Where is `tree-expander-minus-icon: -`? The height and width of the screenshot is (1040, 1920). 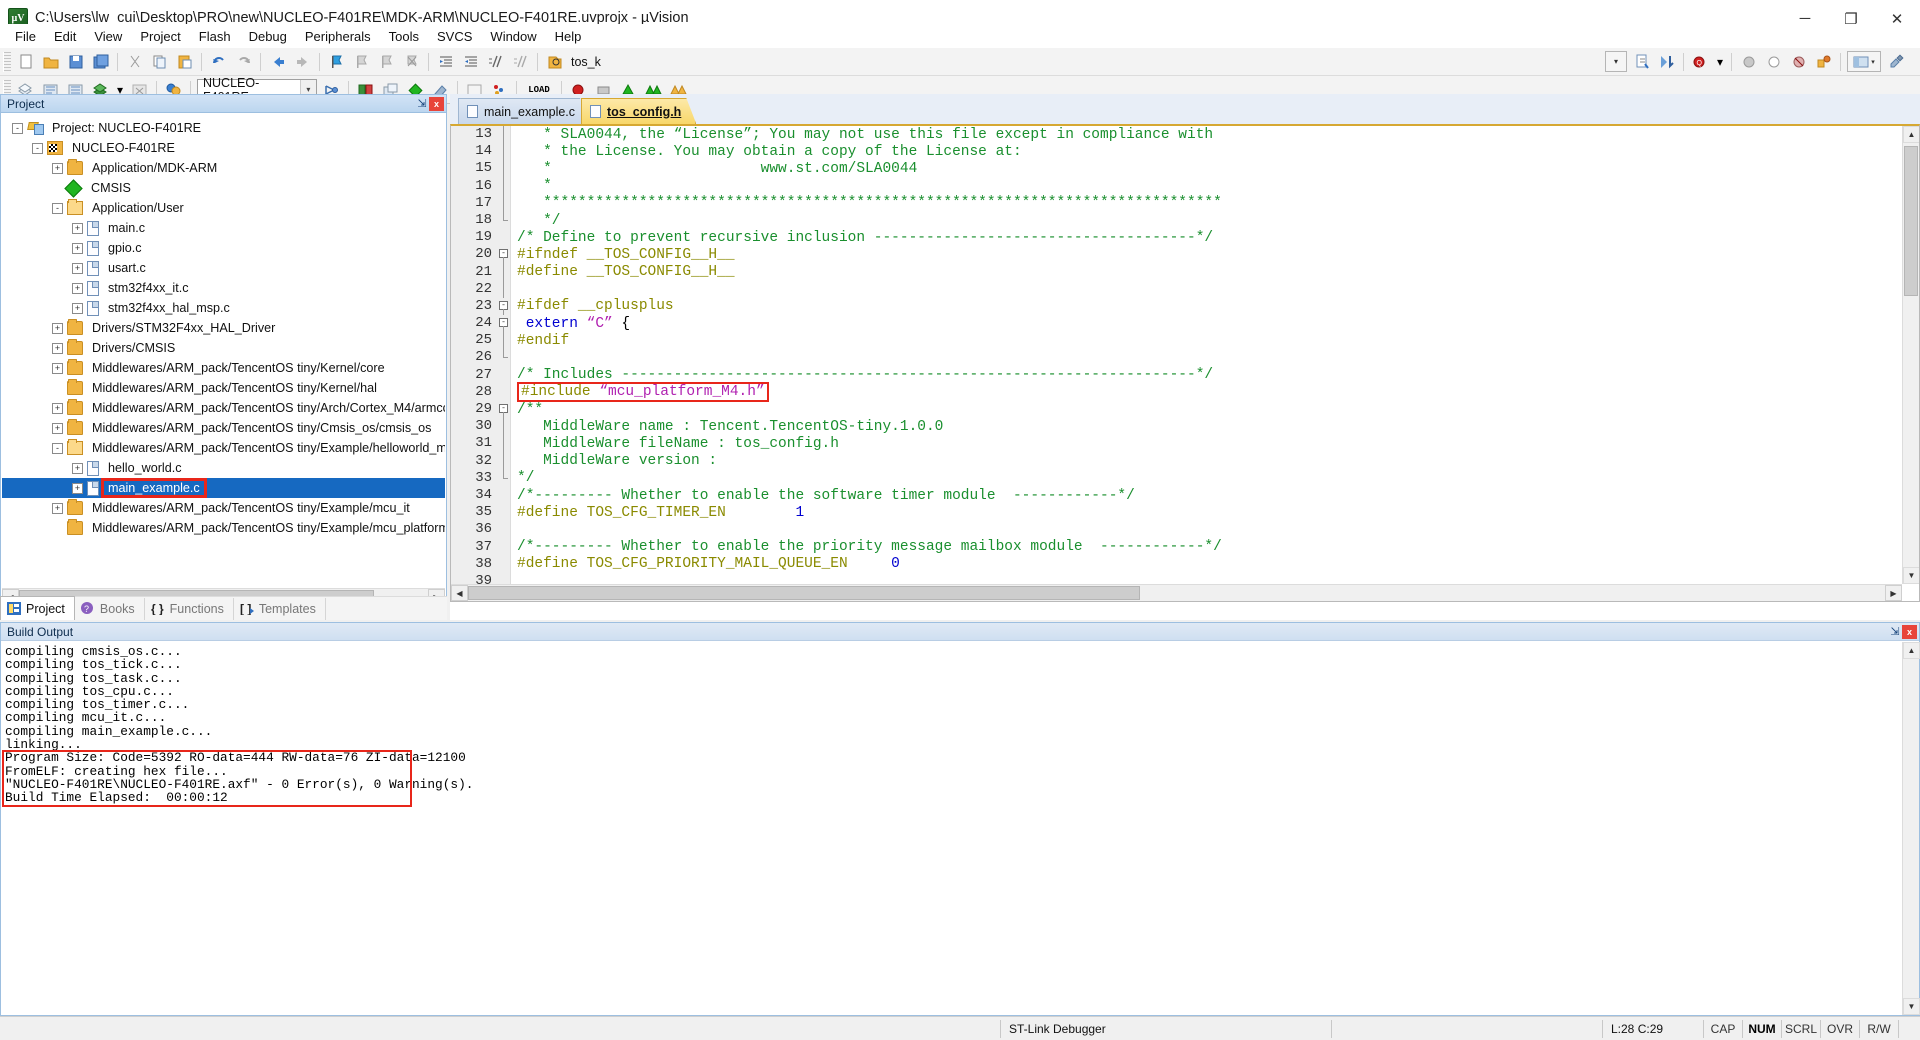 tree-expander-minus-icon: - is located at coordinates (57, 208).